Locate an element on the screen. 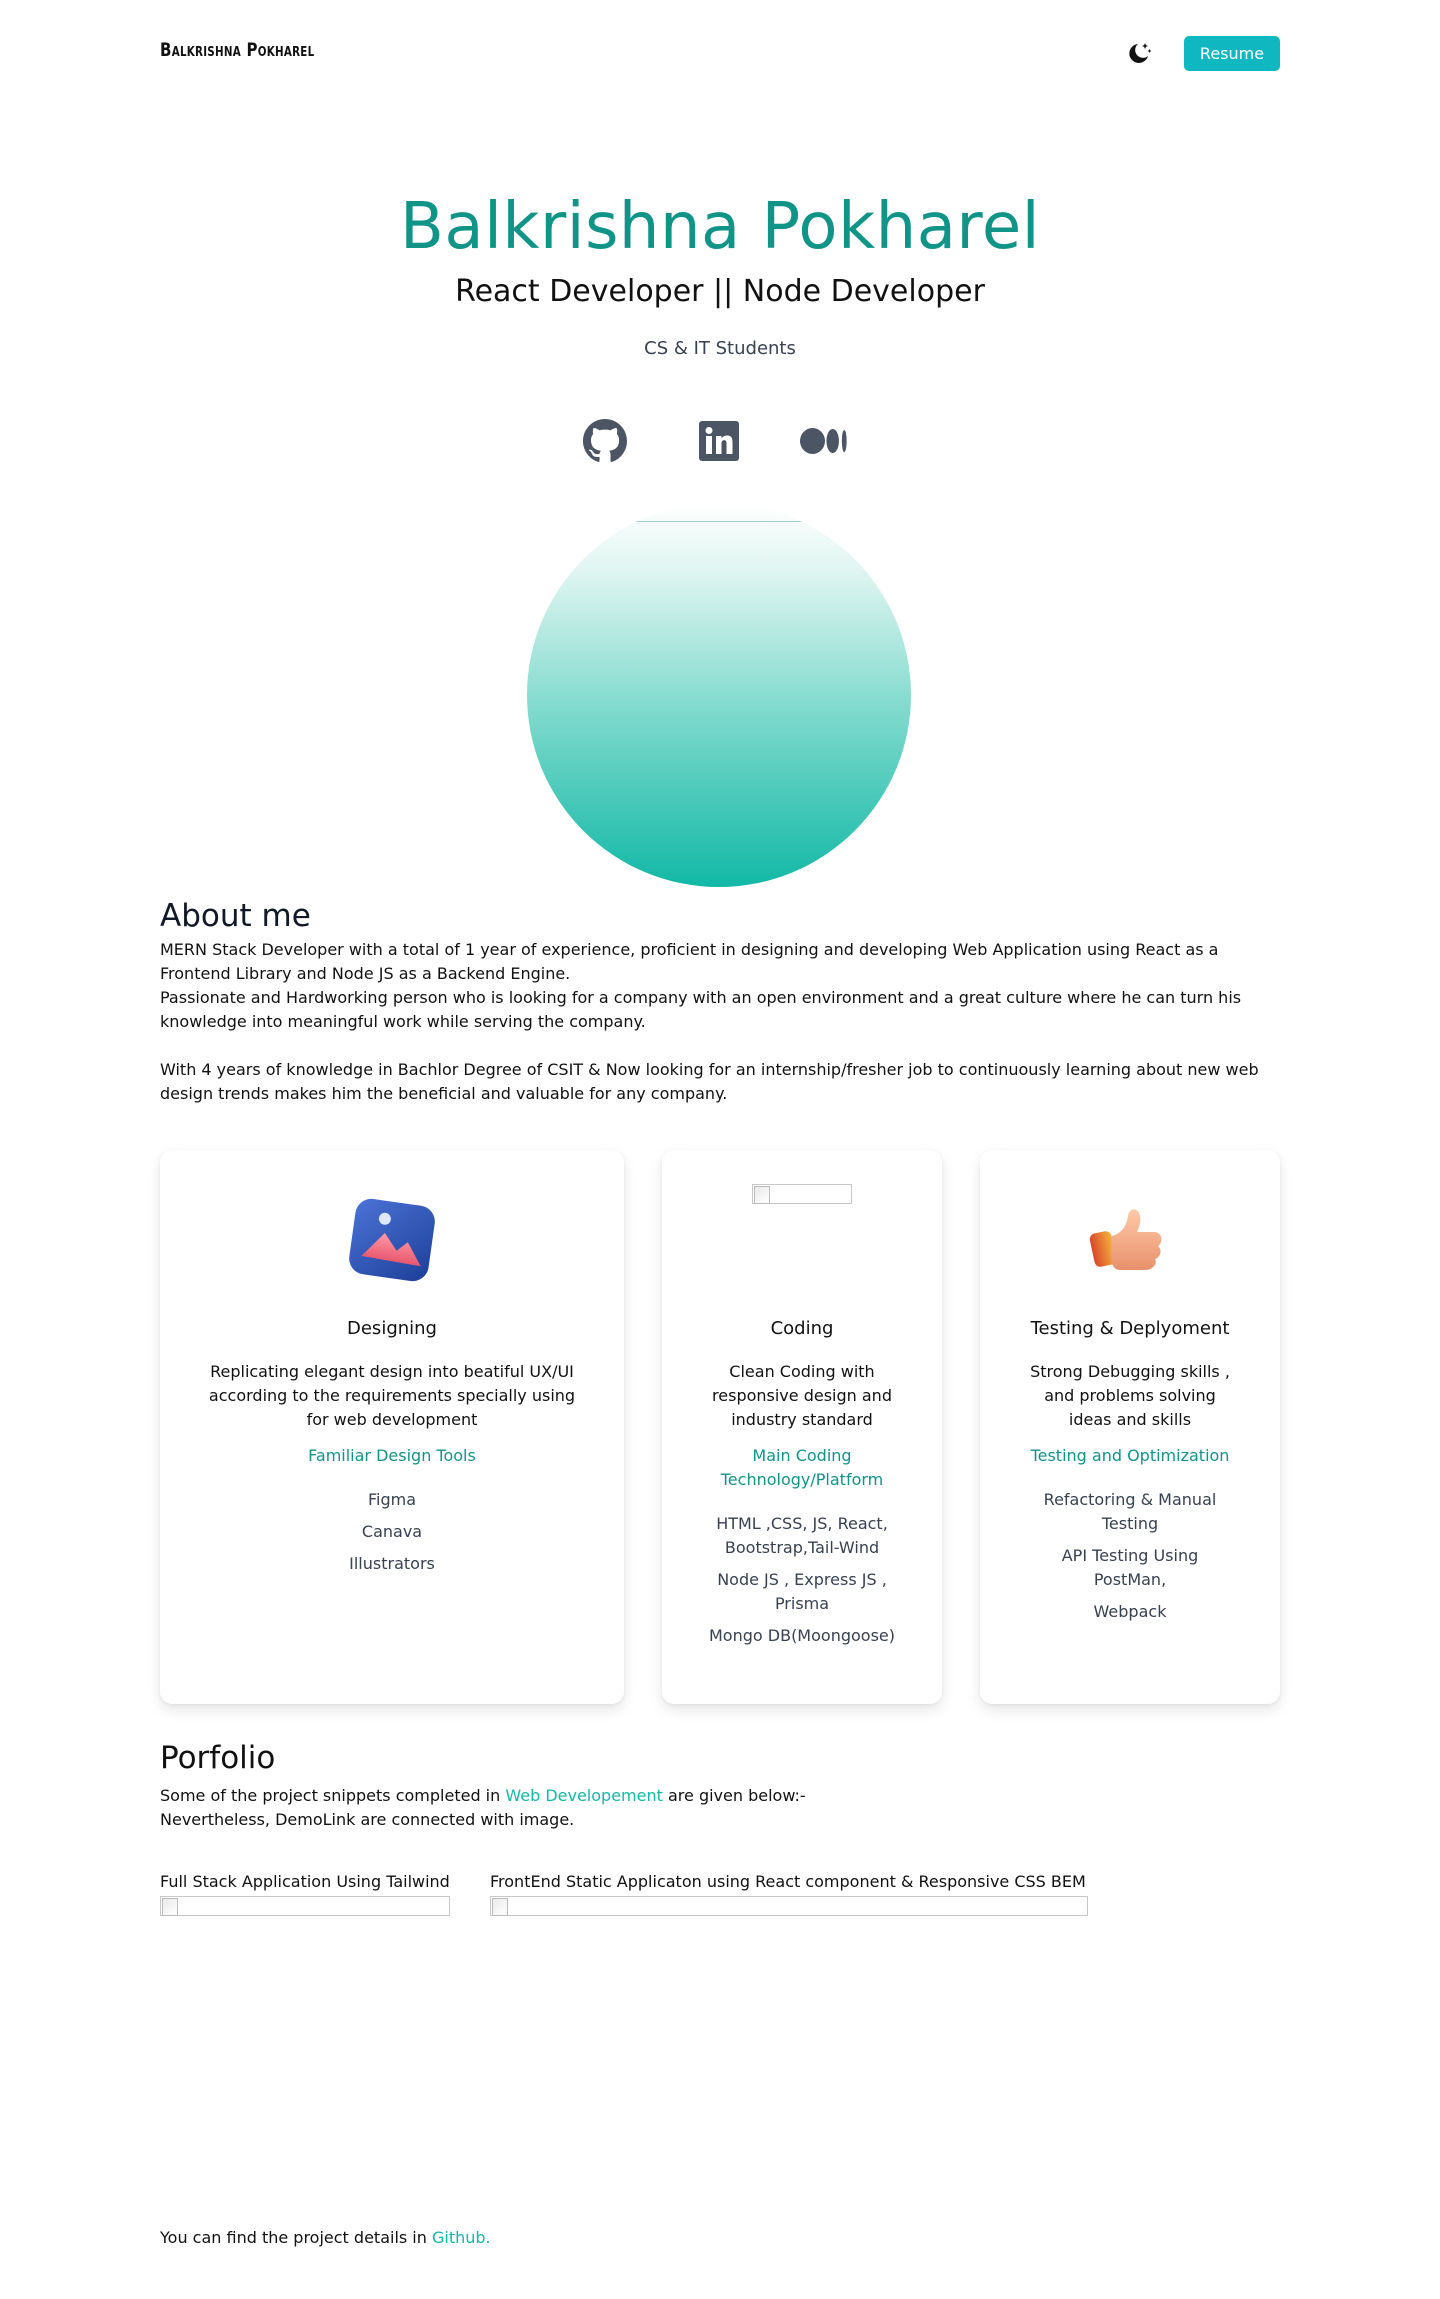  card-sub-line: Technology/Platform is located at coordinates (802, 1479).